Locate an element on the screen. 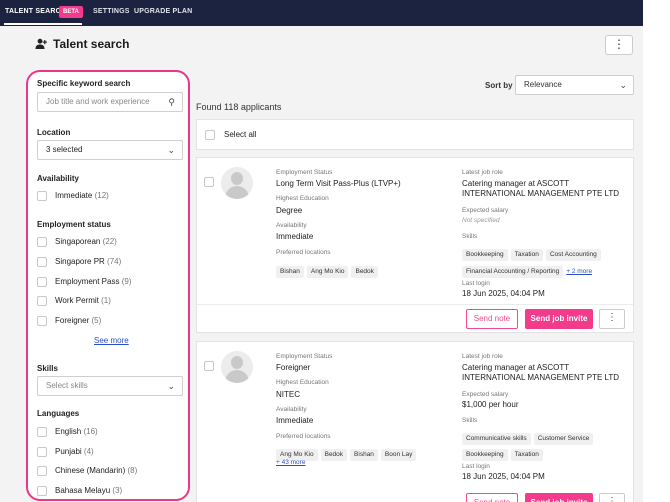 Image resolution: width=670 pixels, height=502 pixels. tab-settings: SETTINGS is located at coordinates (111, 11).